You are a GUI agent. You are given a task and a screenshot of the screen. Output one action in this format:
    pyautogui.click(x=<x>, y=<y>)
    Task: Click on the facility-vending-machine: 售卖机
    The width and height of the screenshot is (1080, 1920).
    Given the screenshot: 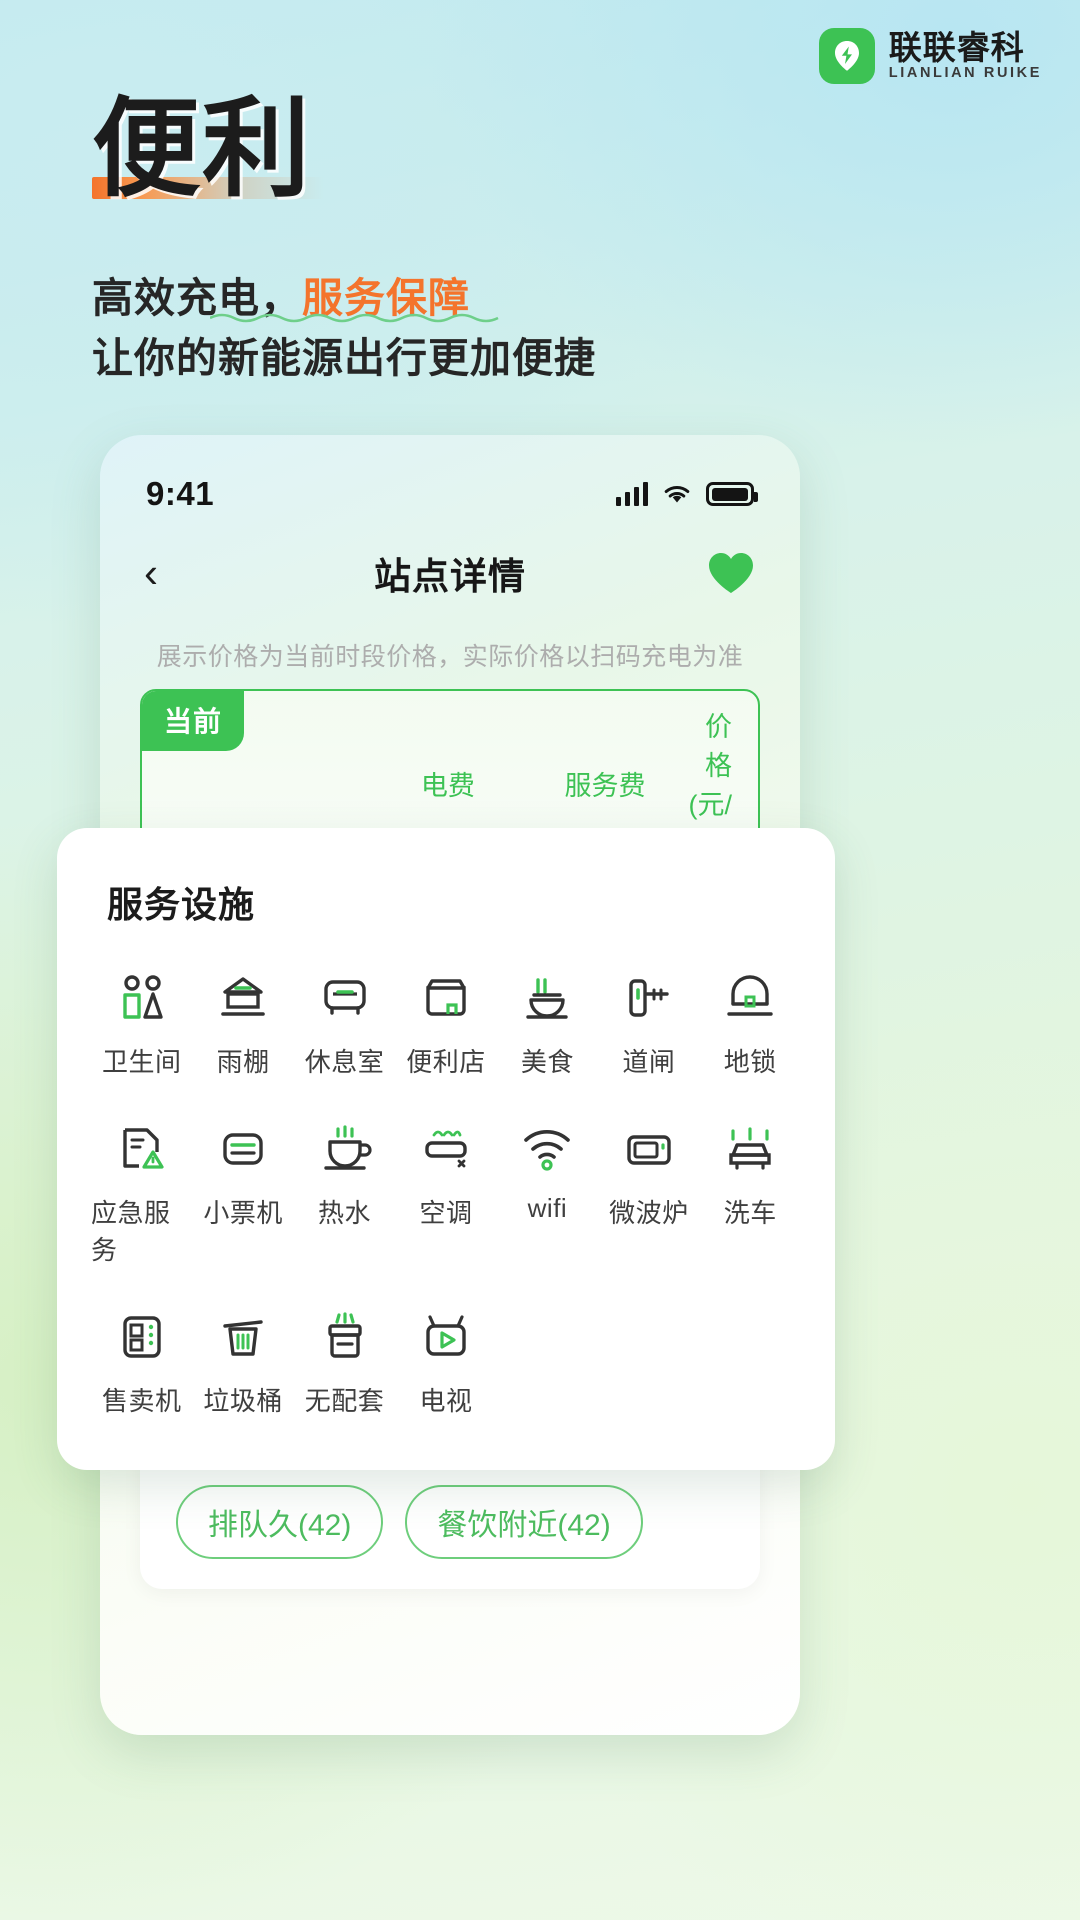 What is the action you would take?
    pyautogui.click(x=141, y=1360)
    